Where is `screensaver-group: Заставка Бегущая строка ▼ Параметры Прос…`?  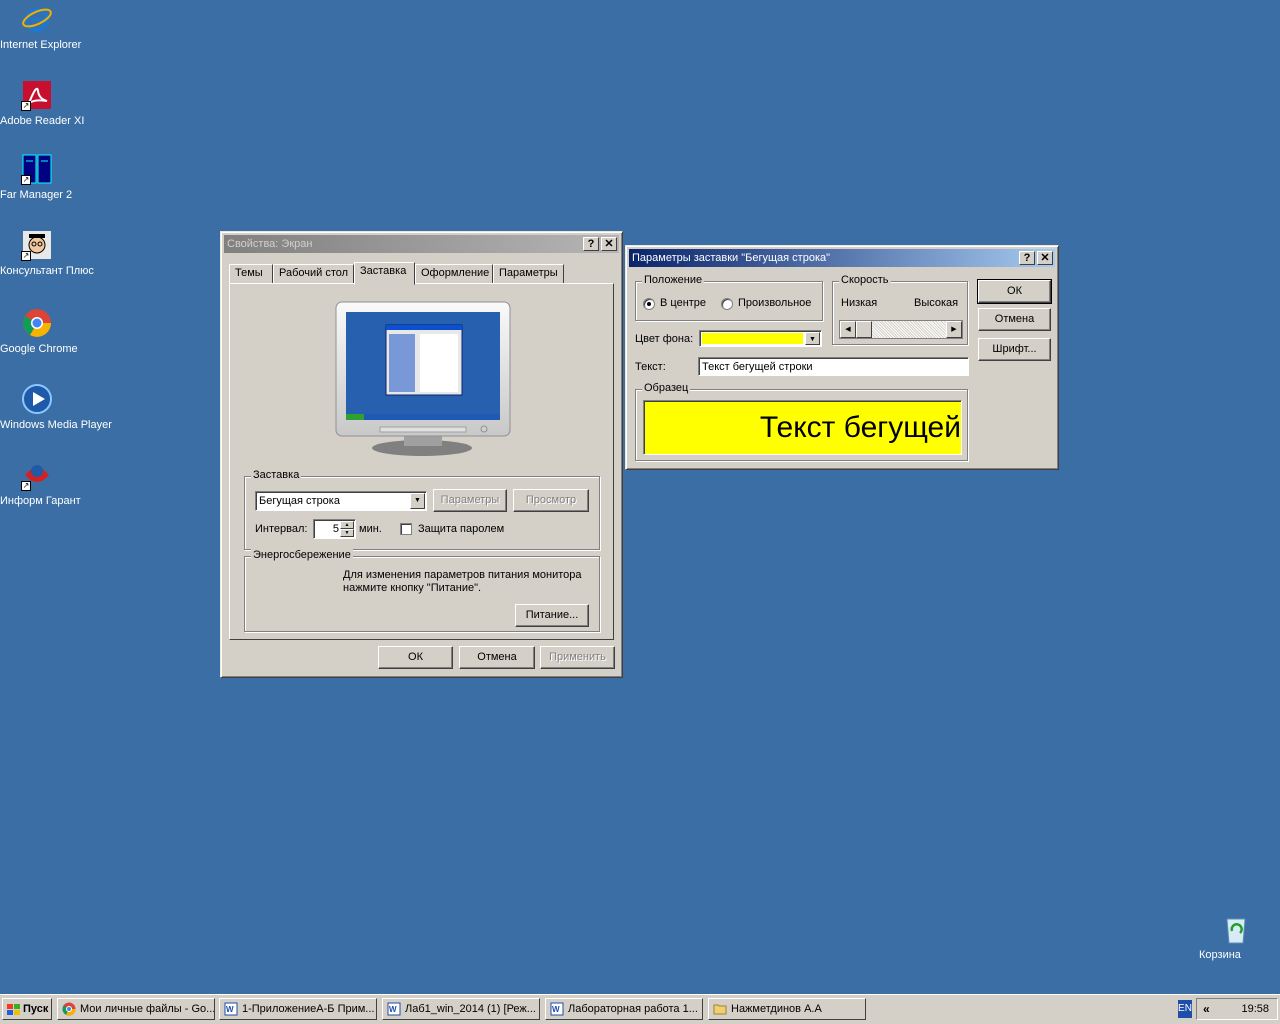
screensaver-group: Заставка Бегущая строка ▼ Параметры Прос… is located at coordinates (422, 509).